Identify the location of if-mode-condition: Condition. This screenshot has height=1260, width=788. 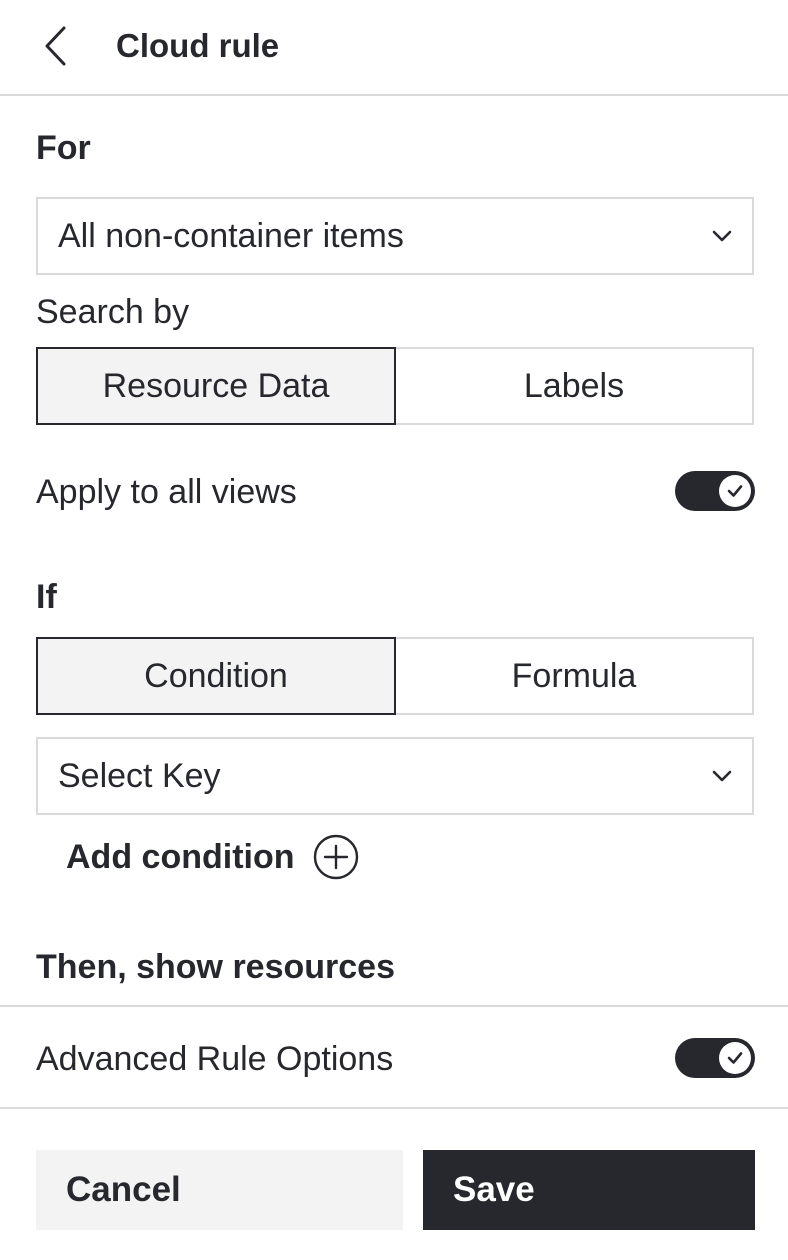
(216, 676).